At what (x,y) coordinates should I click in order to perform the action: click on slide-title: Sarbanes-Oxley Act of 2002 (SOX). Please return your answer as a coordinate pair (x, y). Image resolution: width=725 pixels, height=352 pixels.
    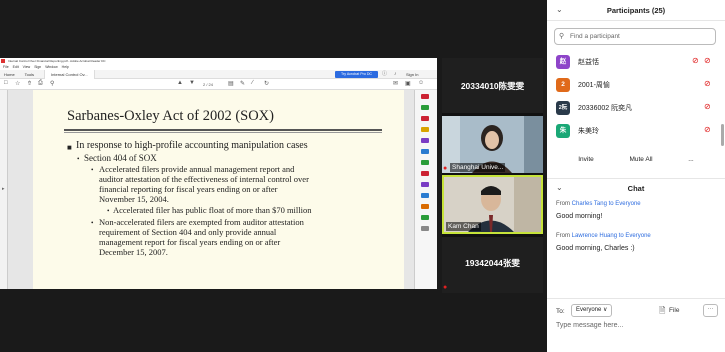
    Looking at the image, I should click on (170, 116).